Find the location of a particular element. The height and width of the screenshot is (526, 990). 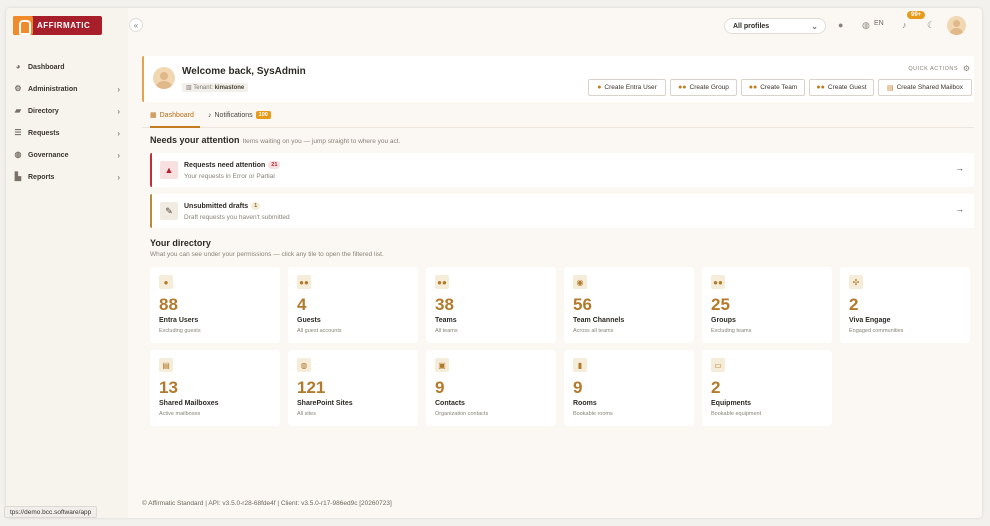

count-badge: 21 is located at coordinates (274, 165).